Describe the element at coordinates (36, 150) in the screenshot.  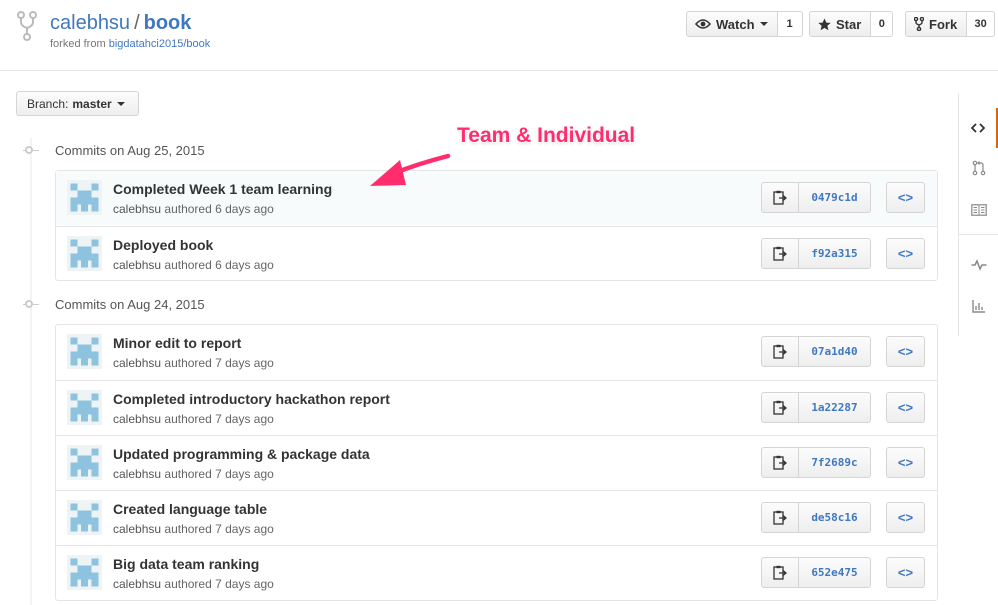
I see `timeline-tick` at that location.